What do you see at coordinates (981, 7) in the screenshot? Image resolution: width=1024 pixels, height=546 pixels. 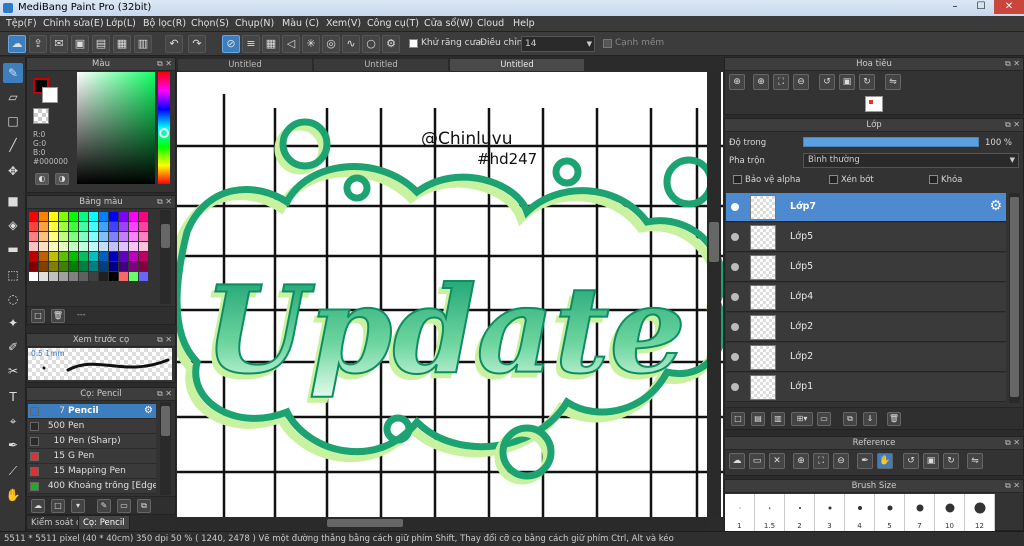 I see `maximize-button: ☐` at bounding box center [981, 7].